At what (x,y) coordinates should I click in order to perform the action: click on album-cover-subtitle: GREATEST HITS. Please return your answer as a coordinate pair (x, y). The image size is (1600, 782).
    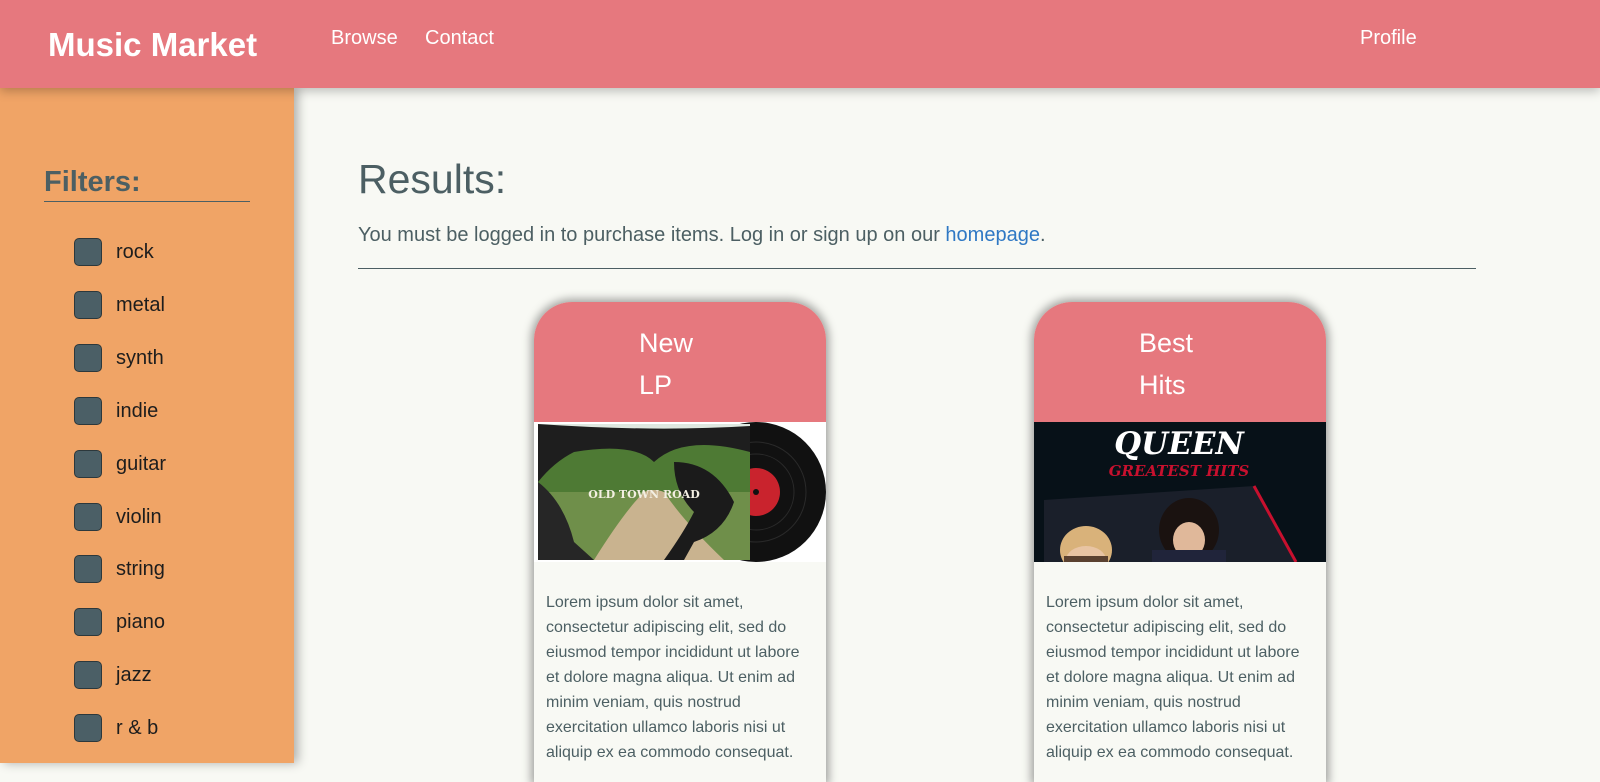
    Looking at the image, I should click on (1179, 471).